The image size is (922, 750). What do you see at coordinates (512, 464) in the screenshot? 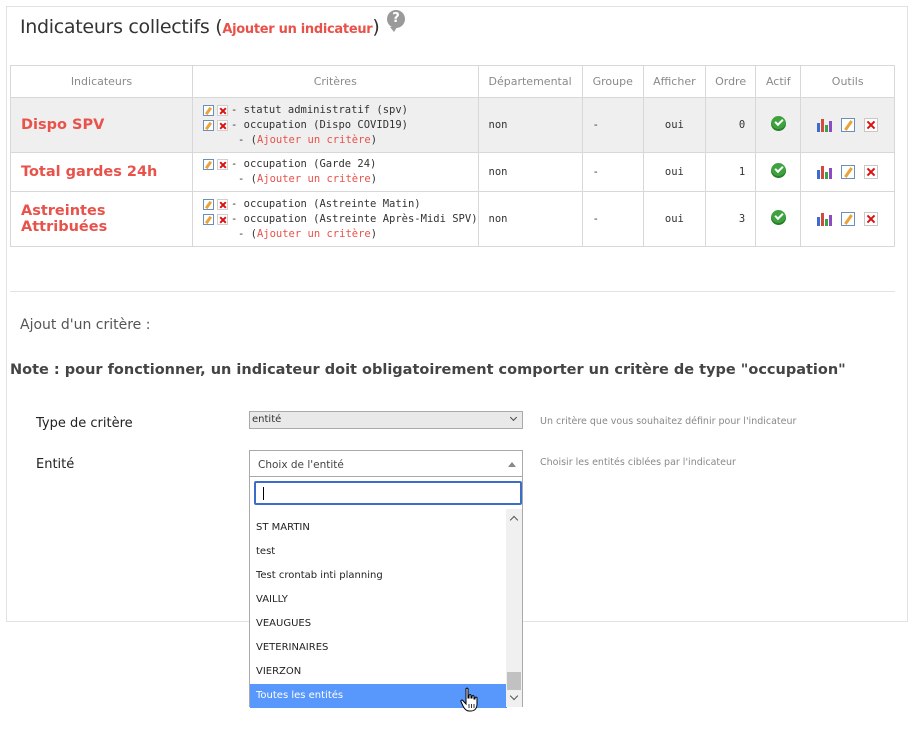
I see `chevron-up-icon` at bounding box center [512, 464].